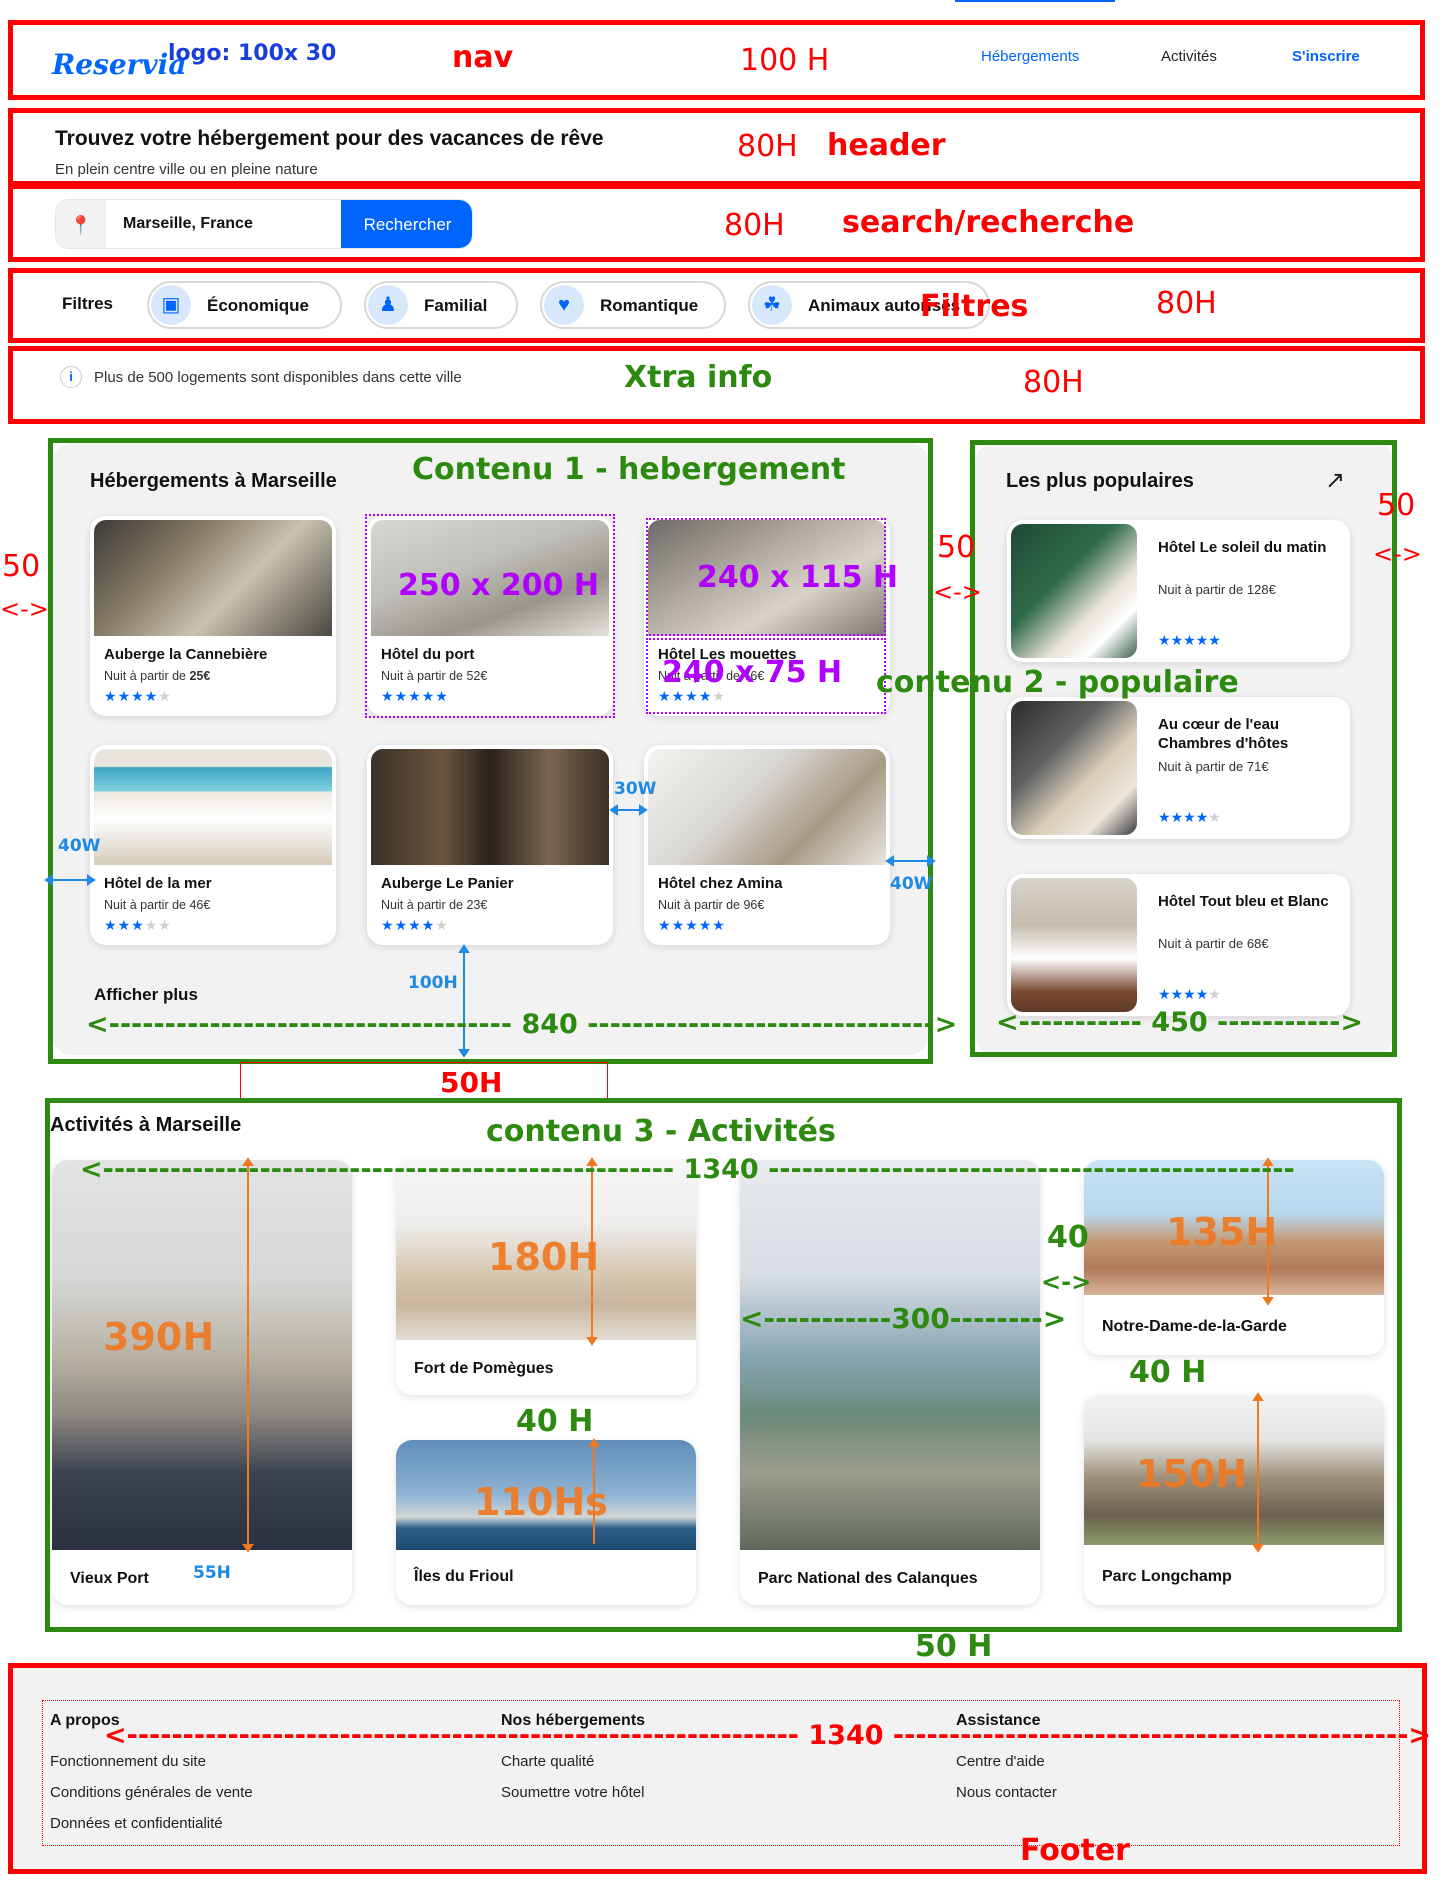  What do you see at coordinates (1057, 682) in the screenshot?
I see `annotation-contenu2: contenu 2 - populaire` at bounding box center [1057, 682].